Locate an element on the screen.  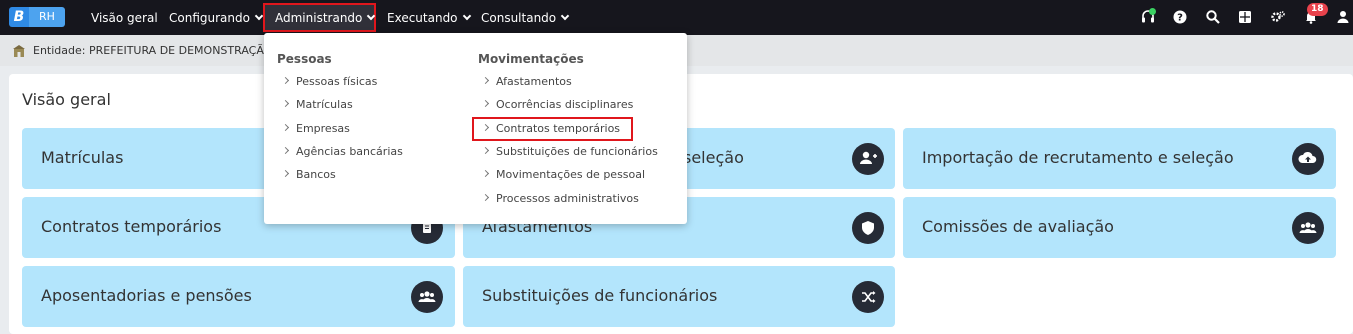
shield-icon is located at coordinates (868, 228).